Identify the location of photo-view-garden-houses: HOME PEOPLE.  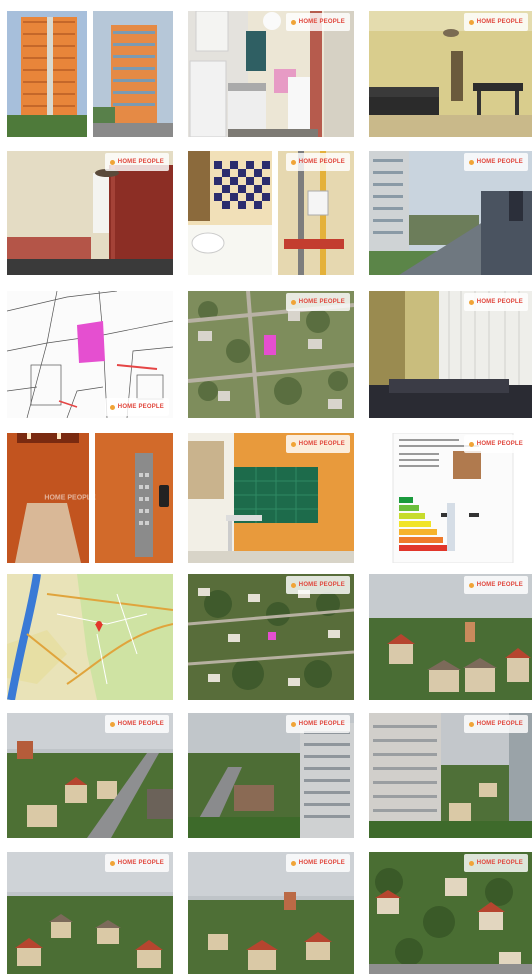
(450, 913).